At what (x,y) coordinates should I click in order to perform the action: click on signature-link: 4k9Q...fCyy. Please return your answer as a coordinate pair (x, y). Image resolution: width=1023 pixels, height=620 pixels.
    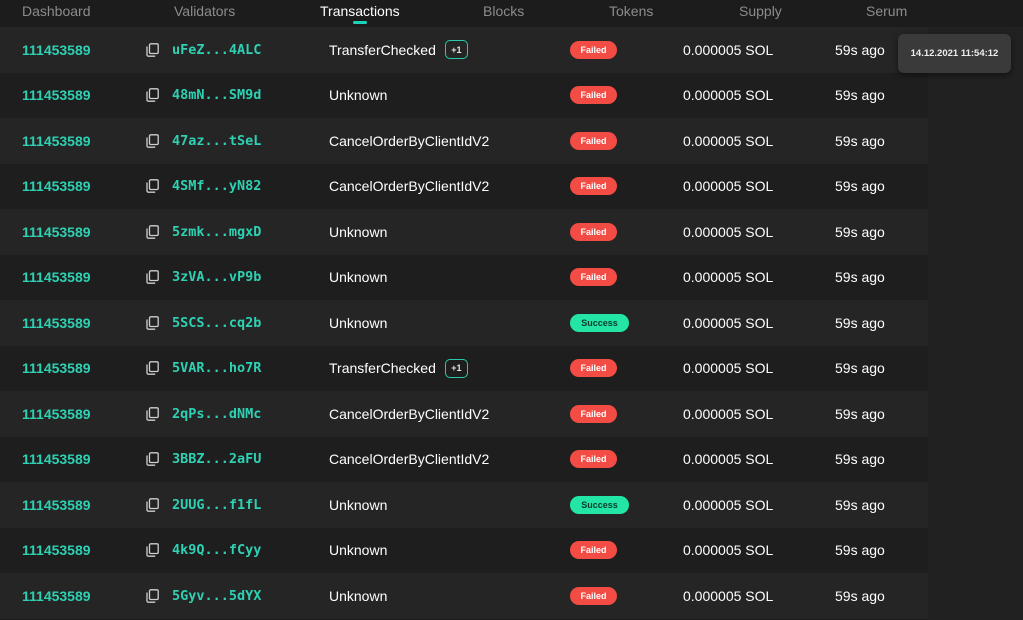
    Looking at the image, I should click on (216, 550).